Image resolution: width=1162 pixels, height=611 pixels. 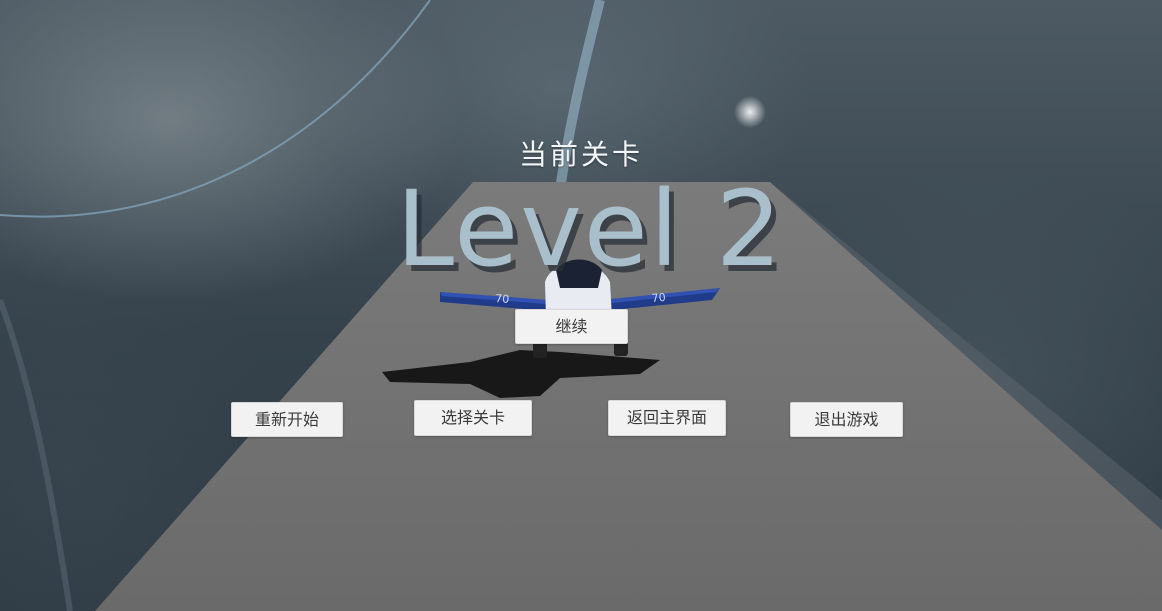 What do you see at coordinates (846, 419) in the screenshot?
I see `quit-game-button: 退出游戏` at bounding box center [846, 419].